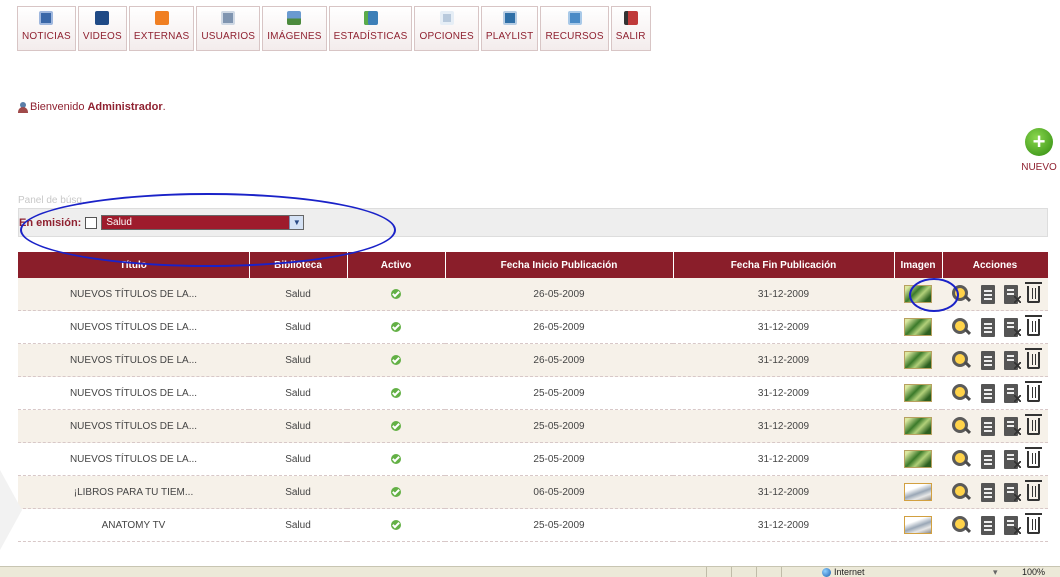 Image resolution: width=1060 pixels, height=577 pixels. I want to click on exit-icon, so click(630, 18).